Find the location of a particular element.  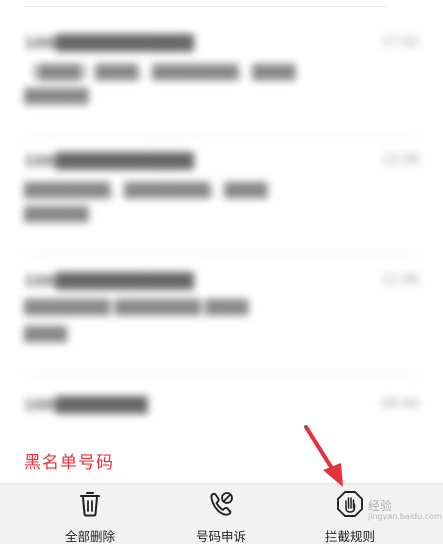

top-divider is located at coordinates (205, 6).